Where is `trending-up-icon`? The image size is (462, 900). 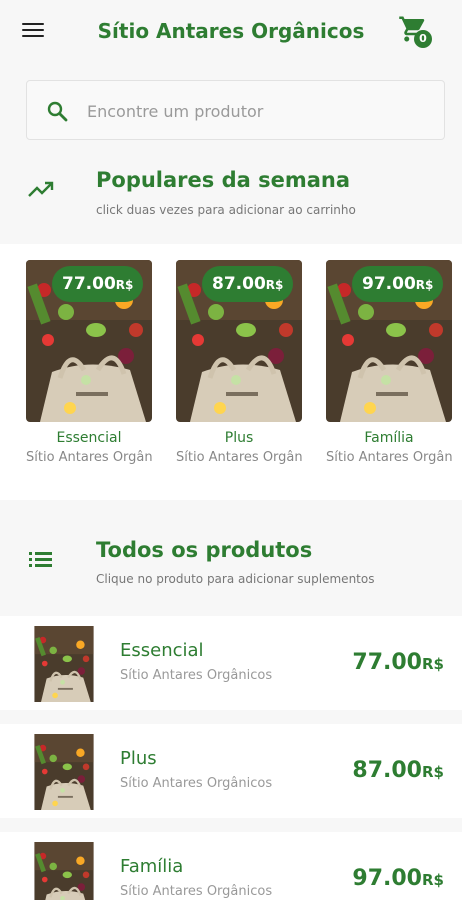 trending-up-icon is located at coordinates (41, 189).